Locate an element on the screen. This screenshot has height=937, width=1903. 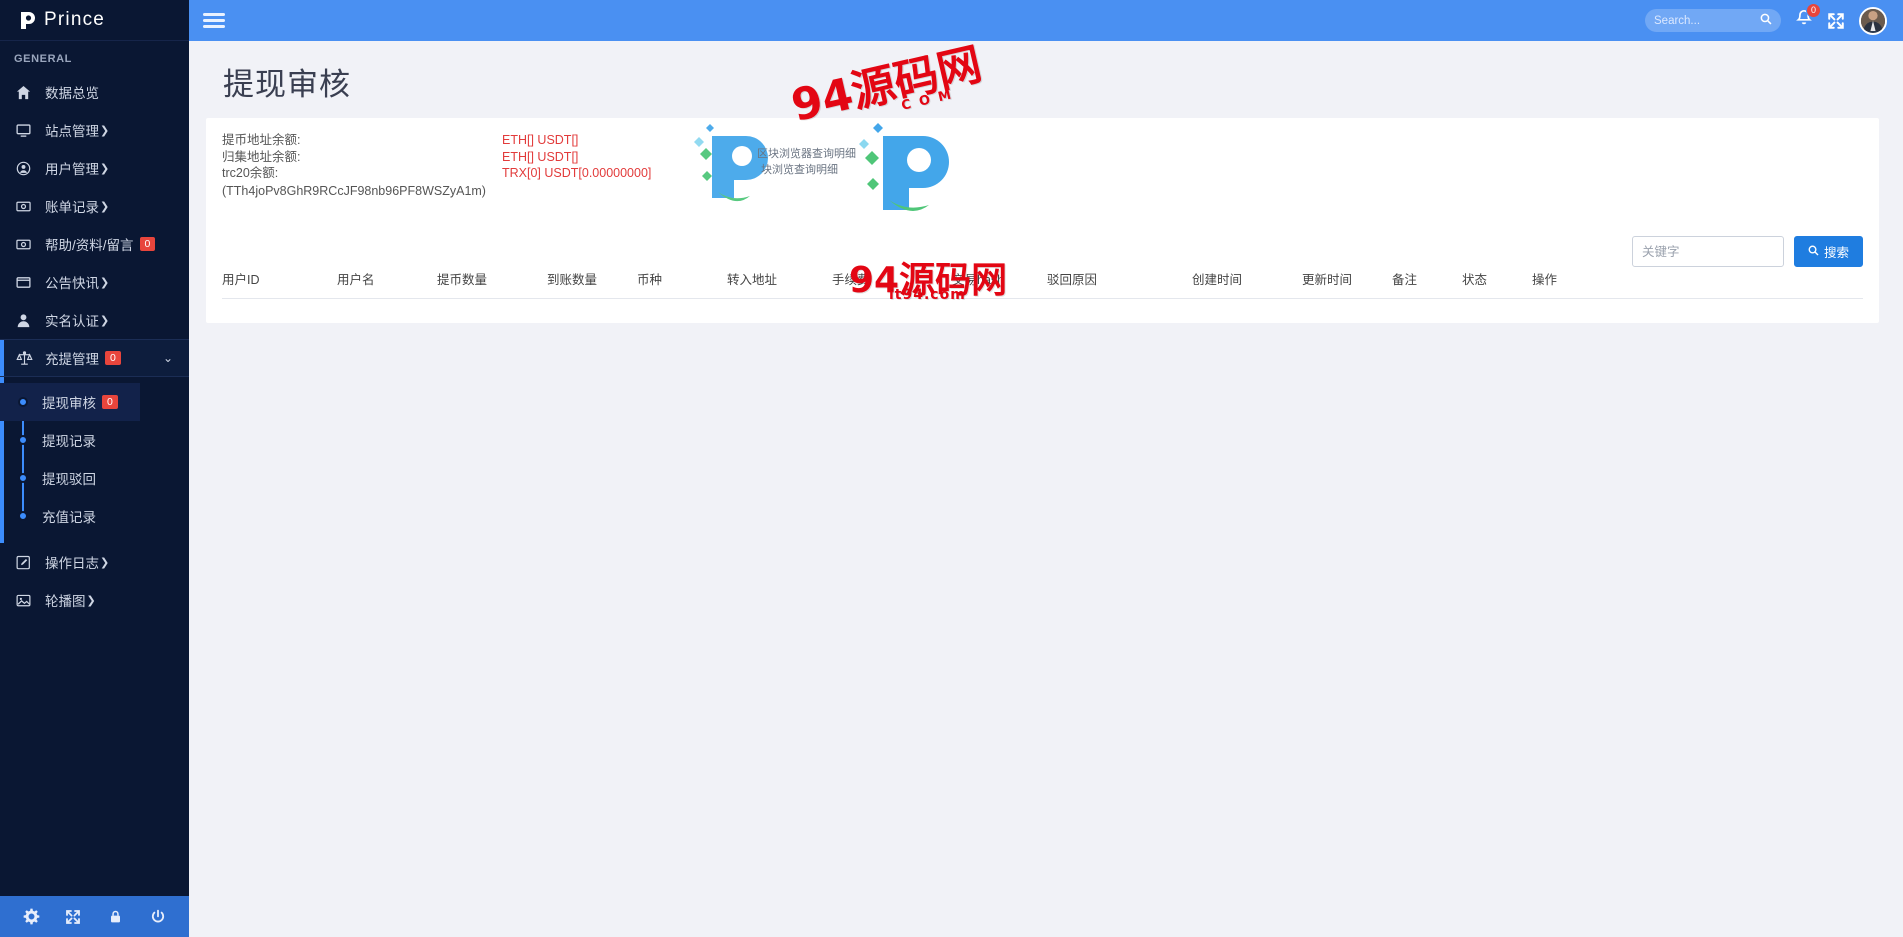
sidebar-item-label: 实名认证 is located at coordinates (72, 321).